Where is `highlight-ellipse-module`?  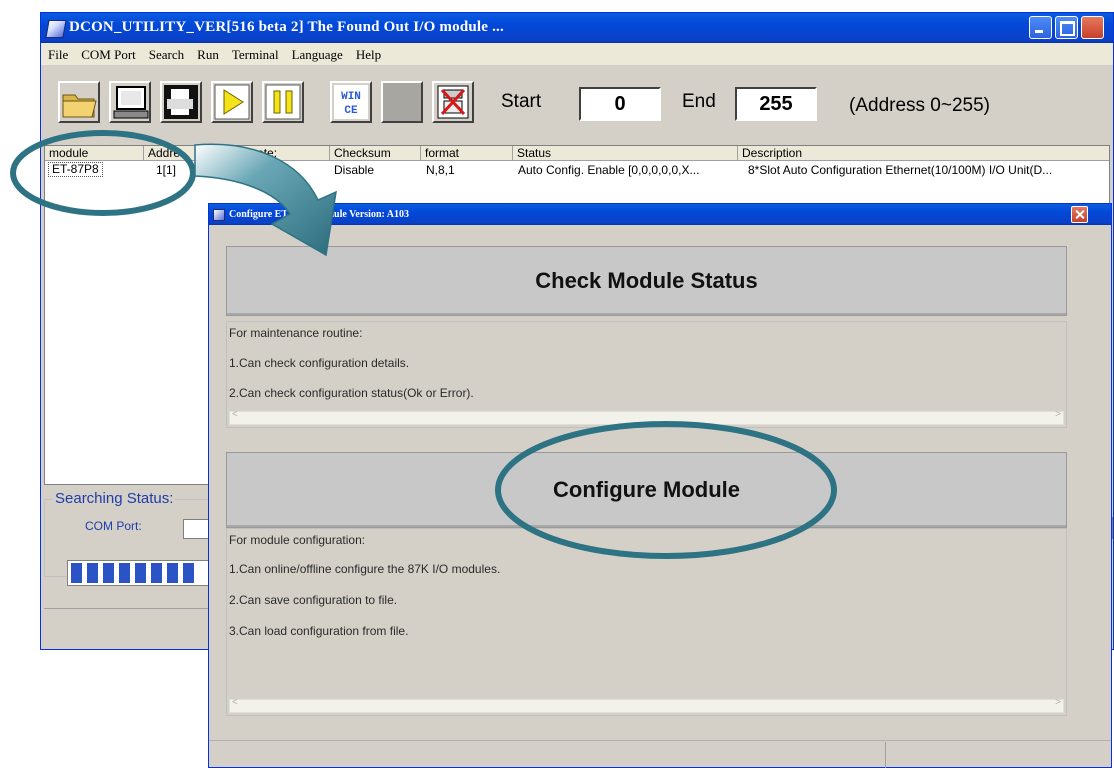
highlight-ellipse-module is located at coordinates (103, 173).